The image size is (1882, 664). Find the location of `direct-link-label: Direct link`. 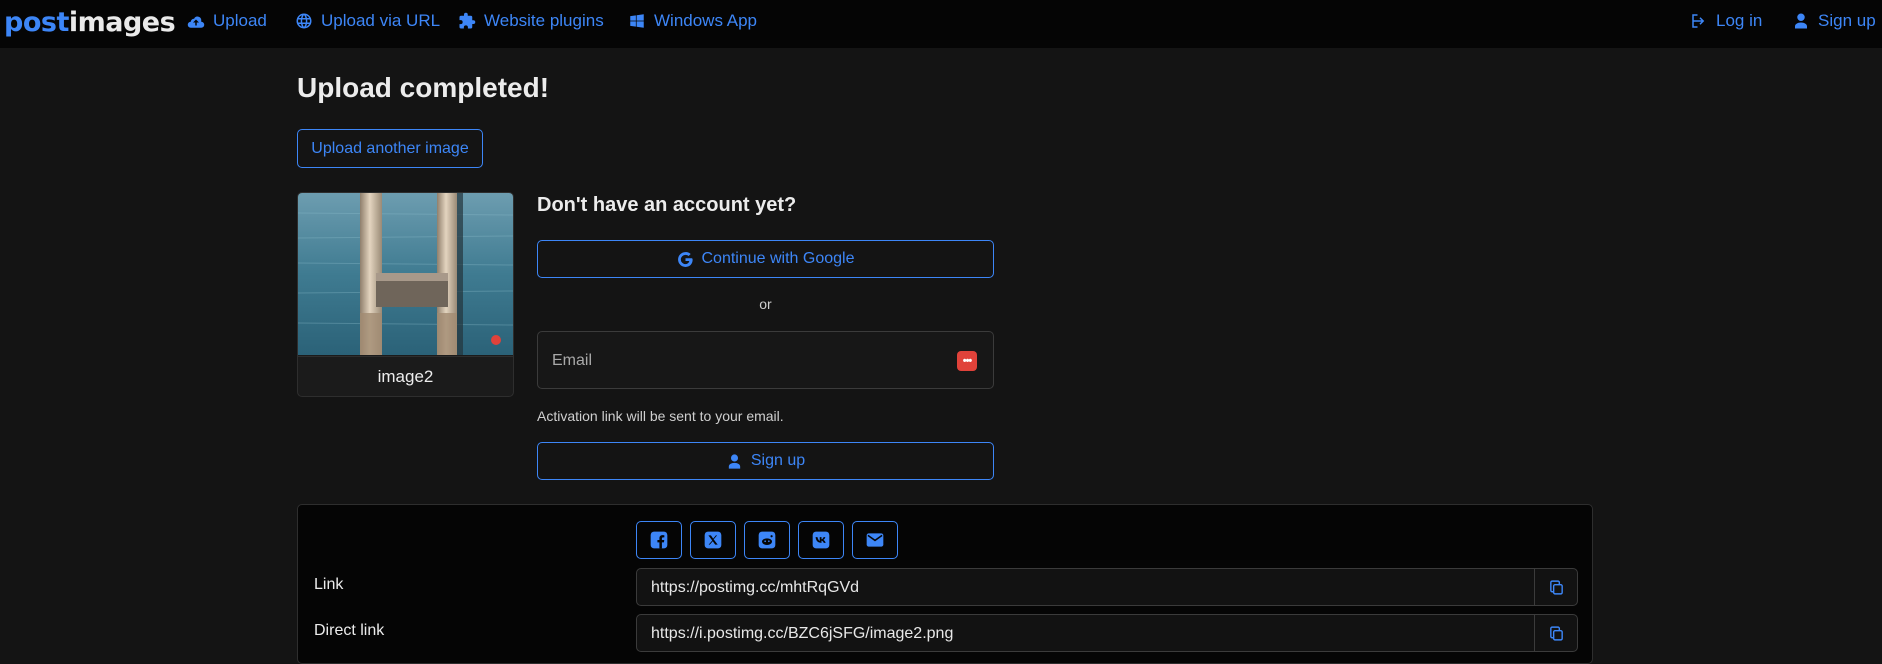

direct-link-label: Direct link is located at coordinates (349, 630).